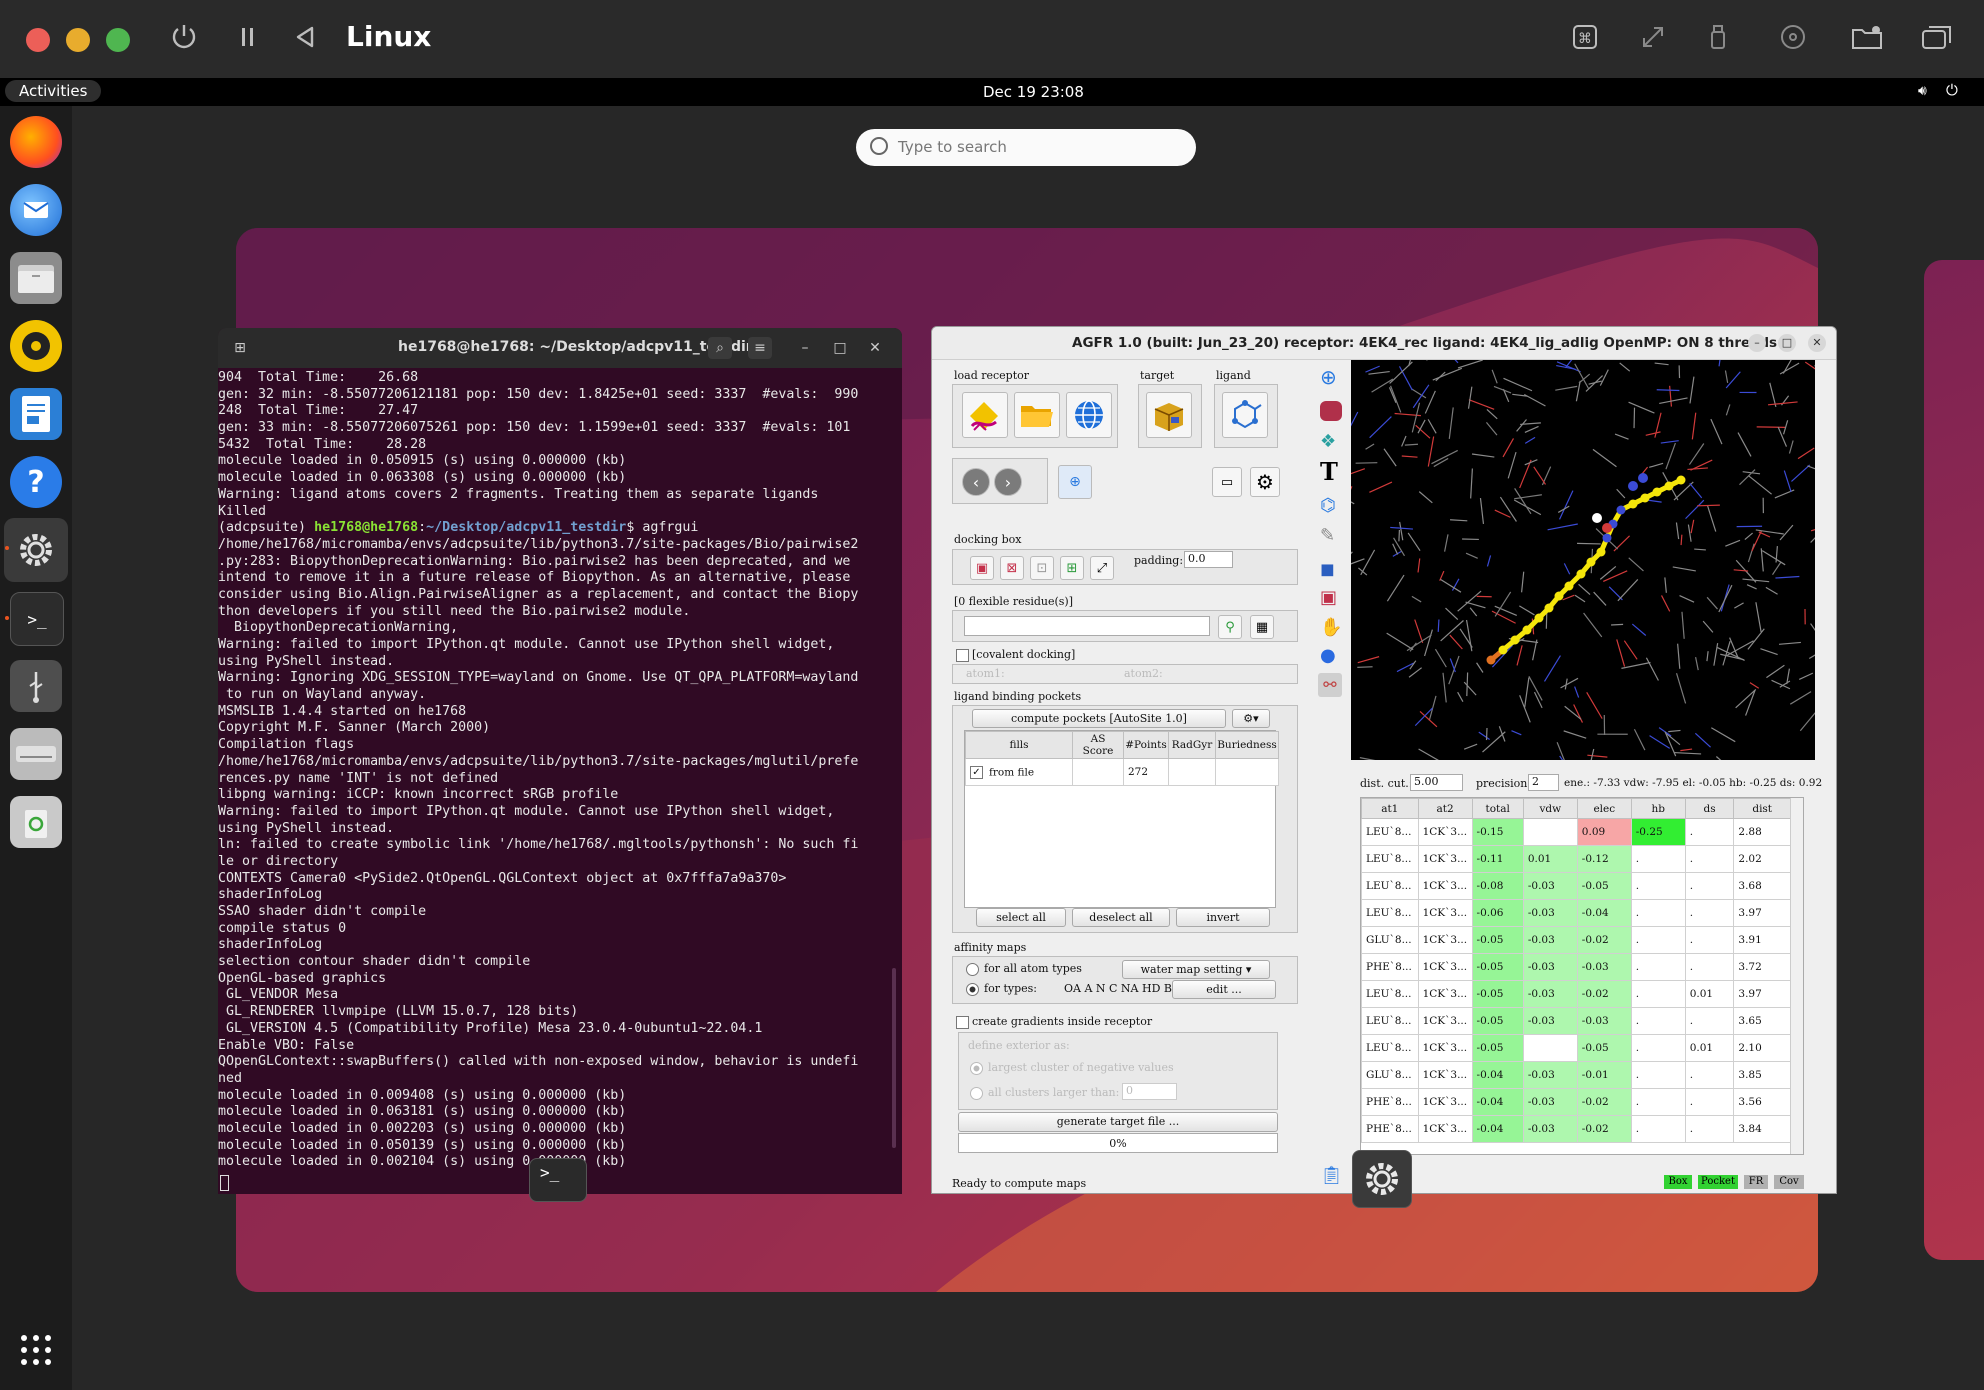 This screenshot has height=1390, width=1984. Describe the element at coordinates (36, 1350) in the screenshot. I see `show-apps-icon` at that location.